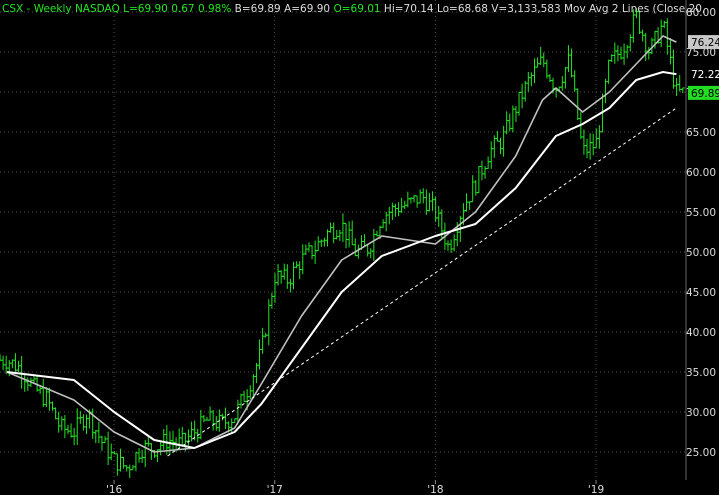  What do you see at coordinates (701, 333) in the screenshot?
I see `y-tick-label: 40.00` at bounding box center [701, 333].